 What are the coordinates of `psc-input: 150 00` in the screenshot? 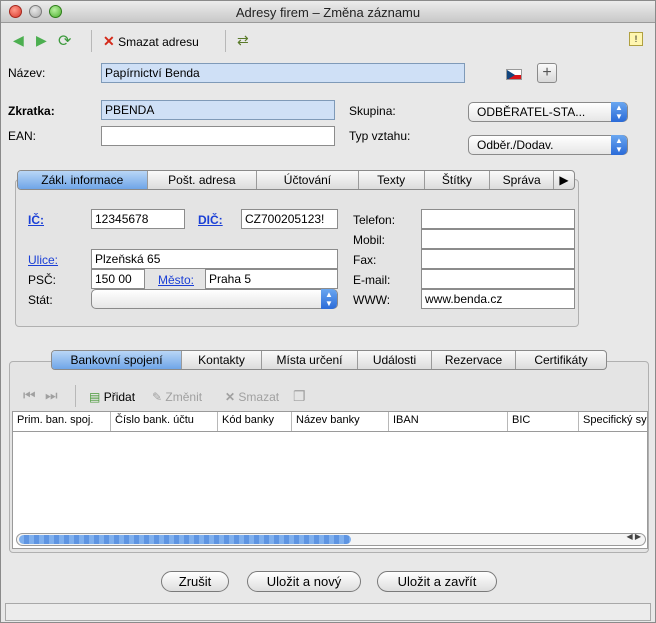 It's located at (118, 279).